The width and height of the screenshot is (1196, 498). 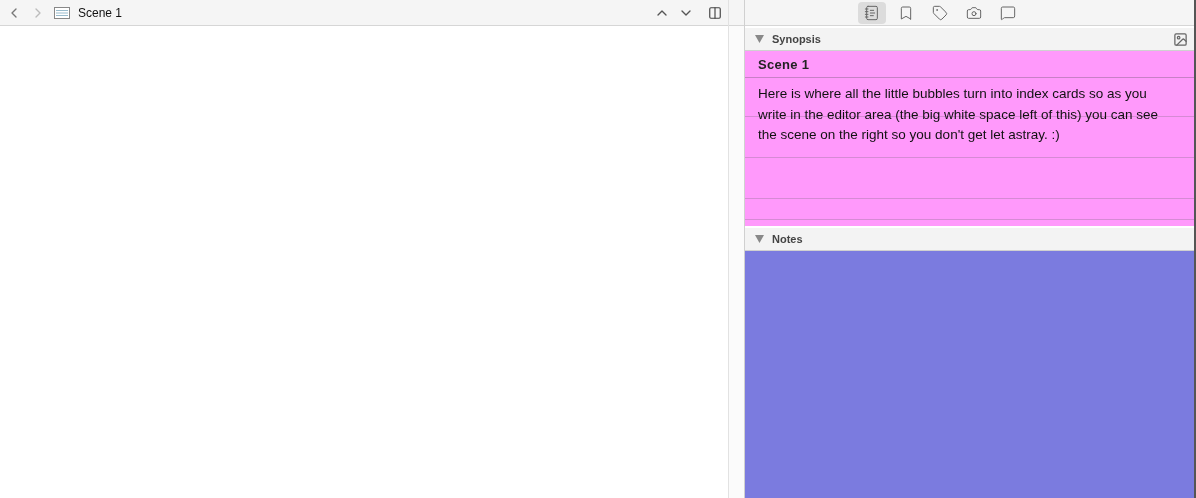 I want to click on image-icon, so click(x=1180, y=39).